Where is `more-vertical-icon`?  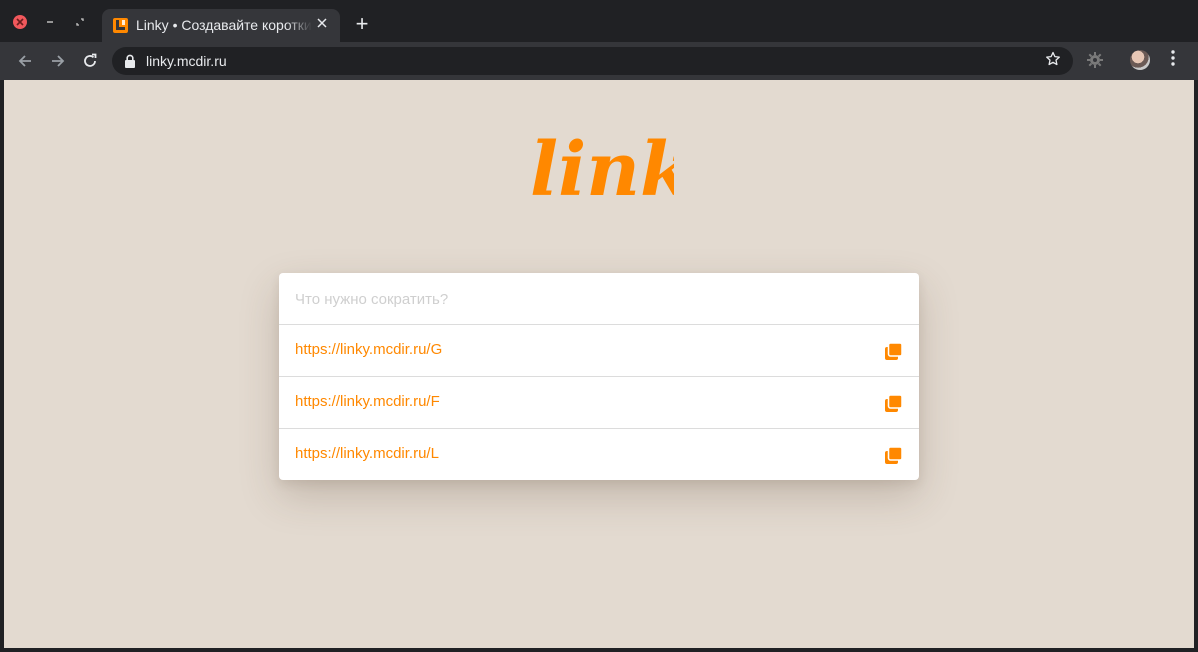
more-vertical-icon is located at coordinates (1173, 58).